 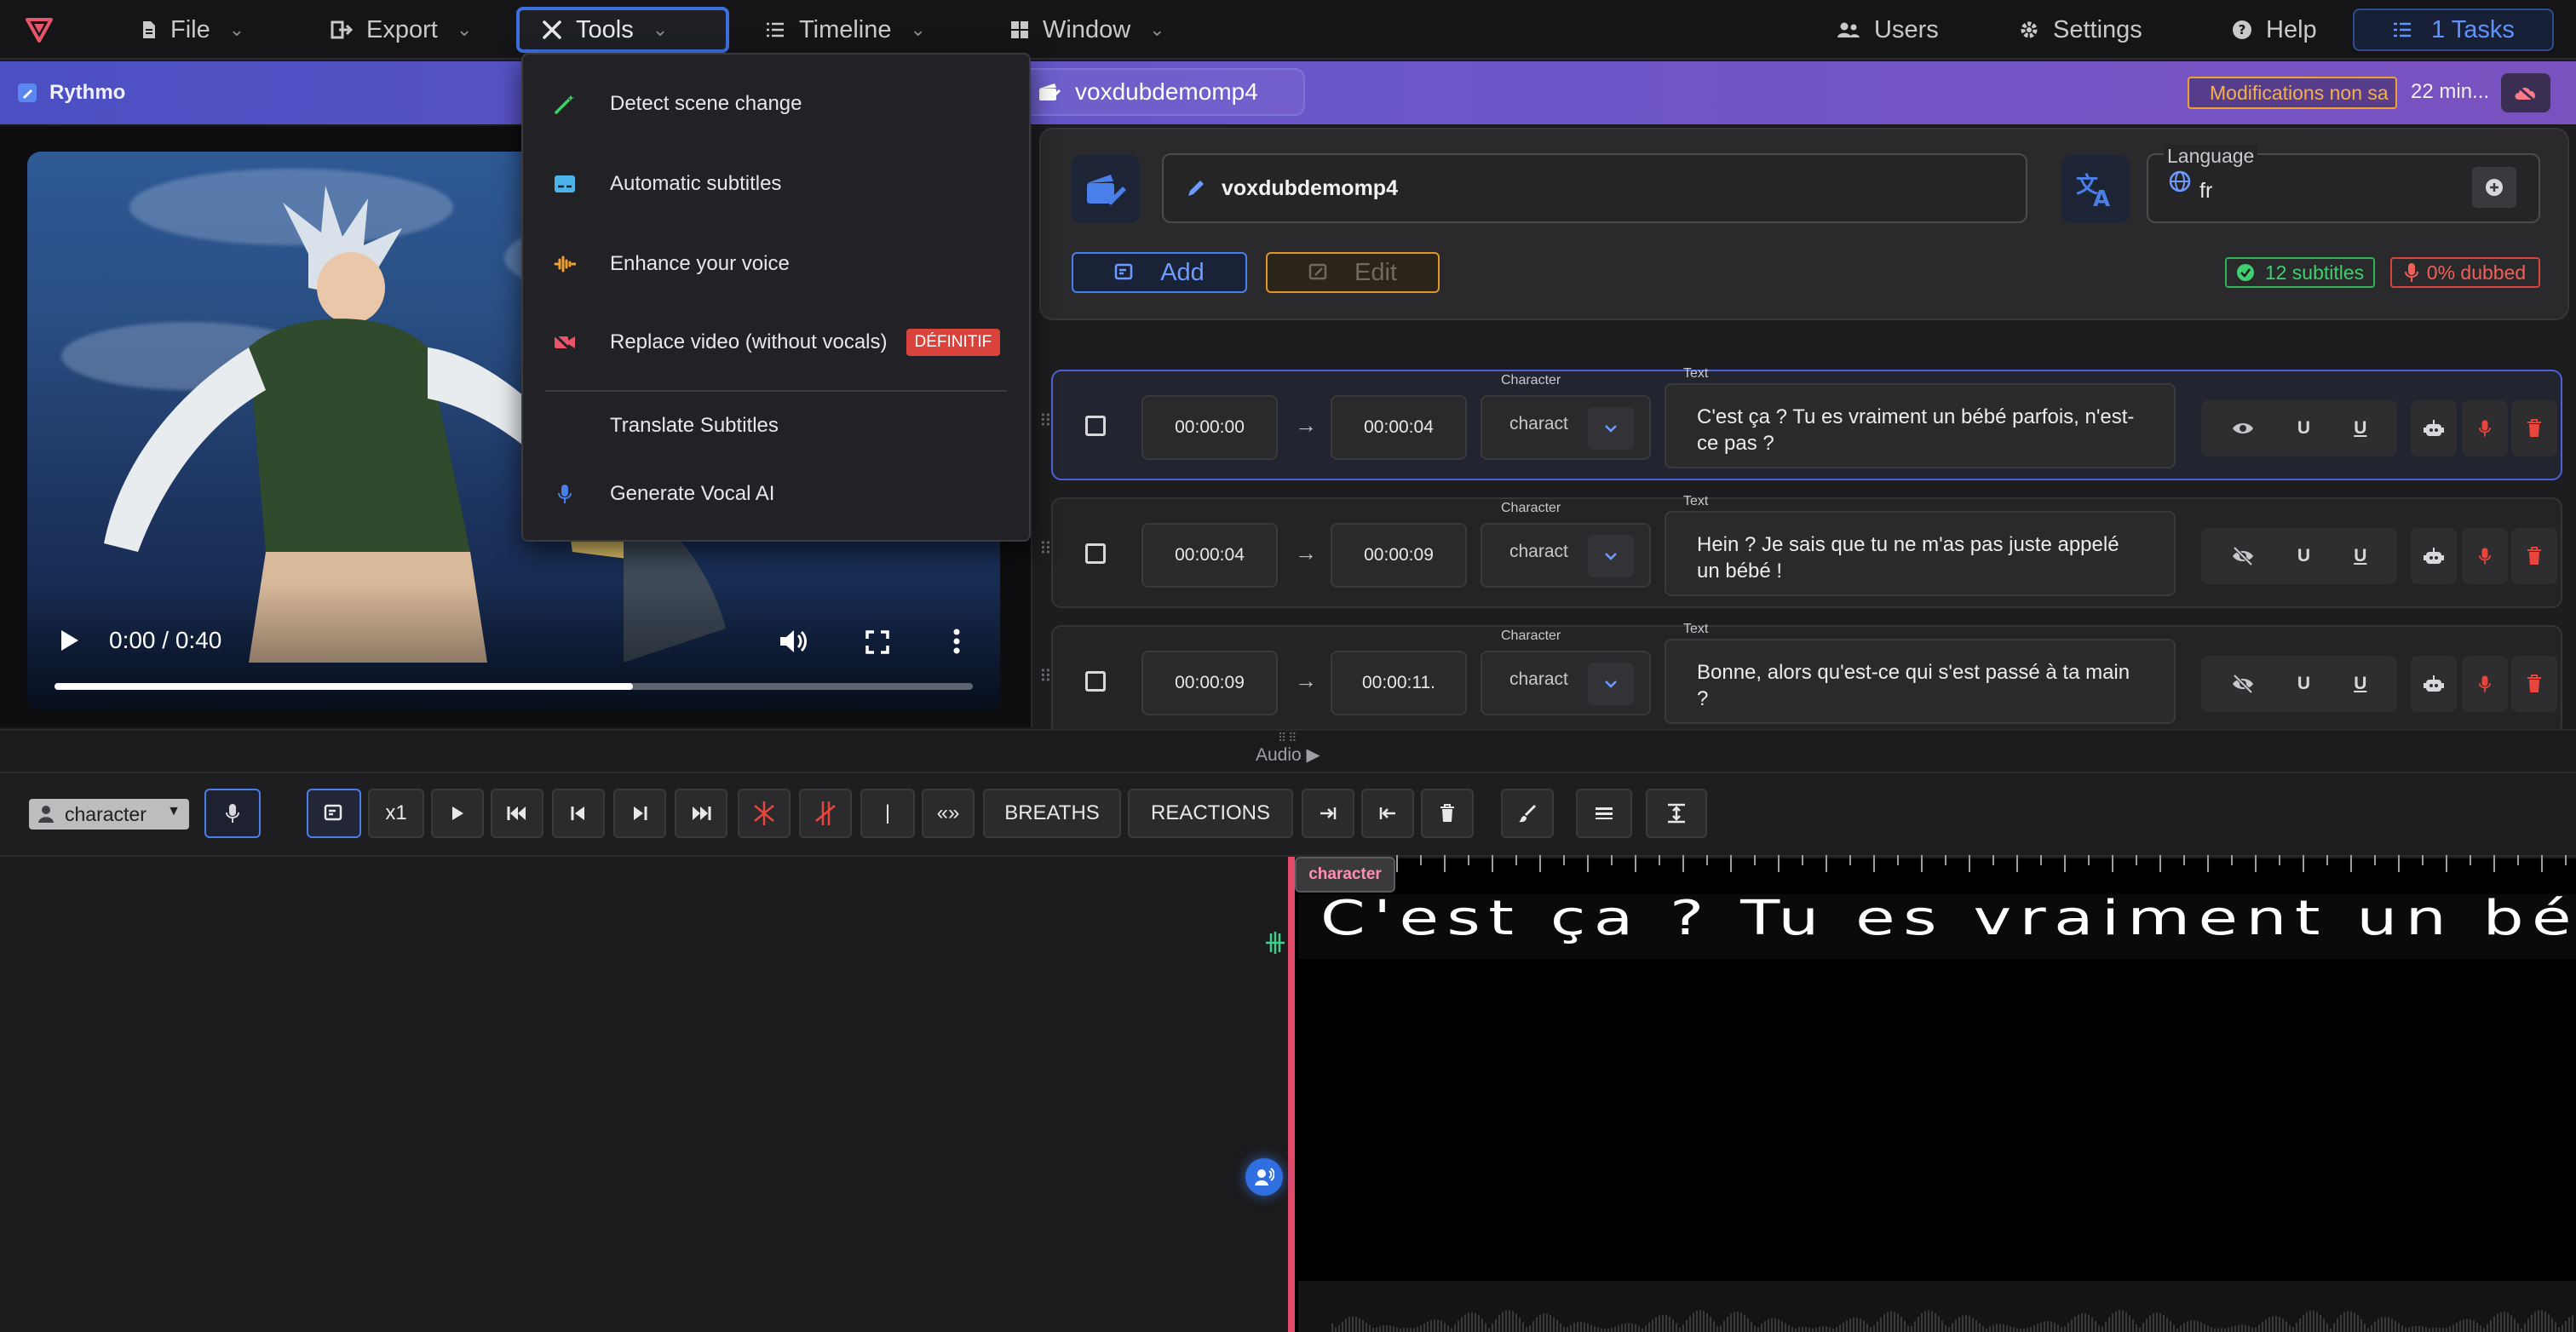 What do you see at coordinates (233, 814) in the screenshot?
I see `record-mic-button` at bounding box center [233, 814].